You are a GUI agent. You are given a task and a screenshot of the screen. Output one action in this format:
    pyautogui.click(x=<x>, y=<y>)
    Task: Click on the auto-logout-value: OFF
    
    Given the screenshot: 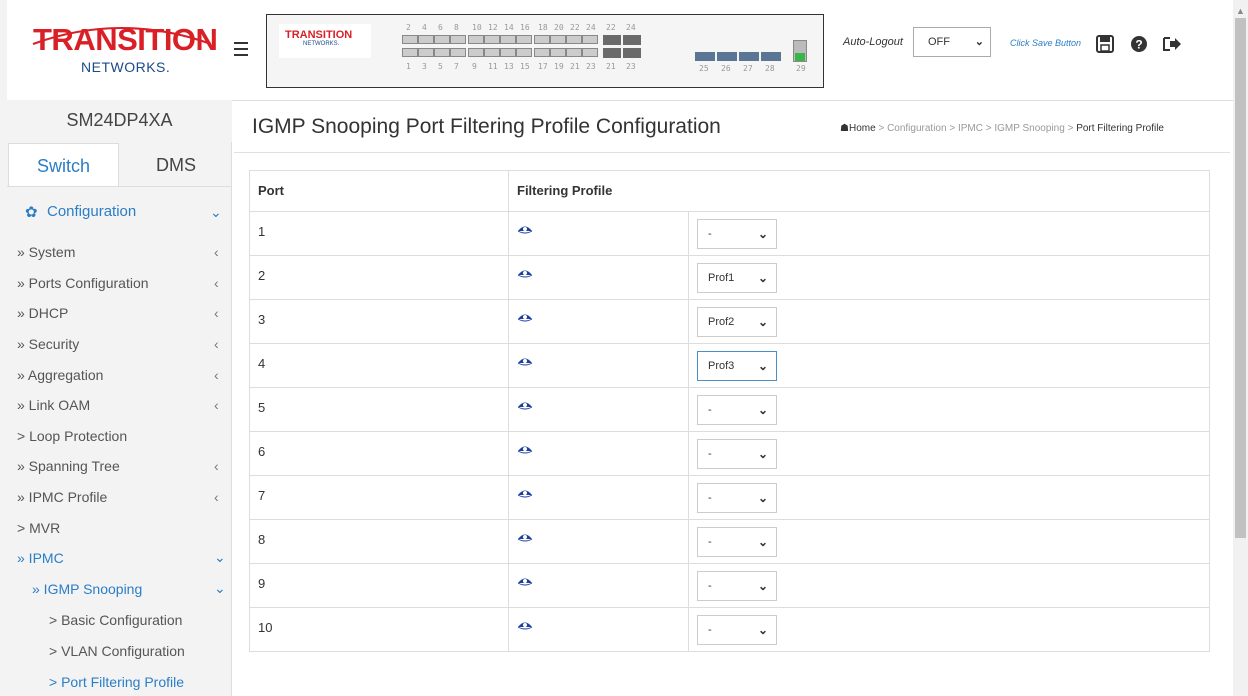 What is the action you would take?
    pyautogui.click(x=939, y=42)
    